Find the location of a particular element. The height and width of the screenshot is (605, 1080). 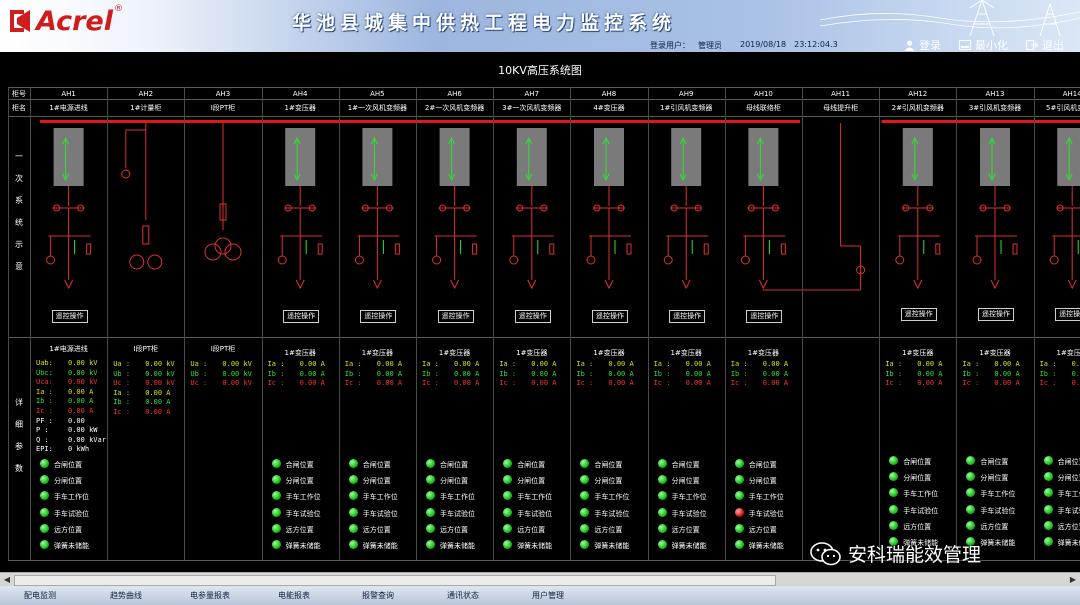

section-params-char: 细 is located at coordinates (19, 424).